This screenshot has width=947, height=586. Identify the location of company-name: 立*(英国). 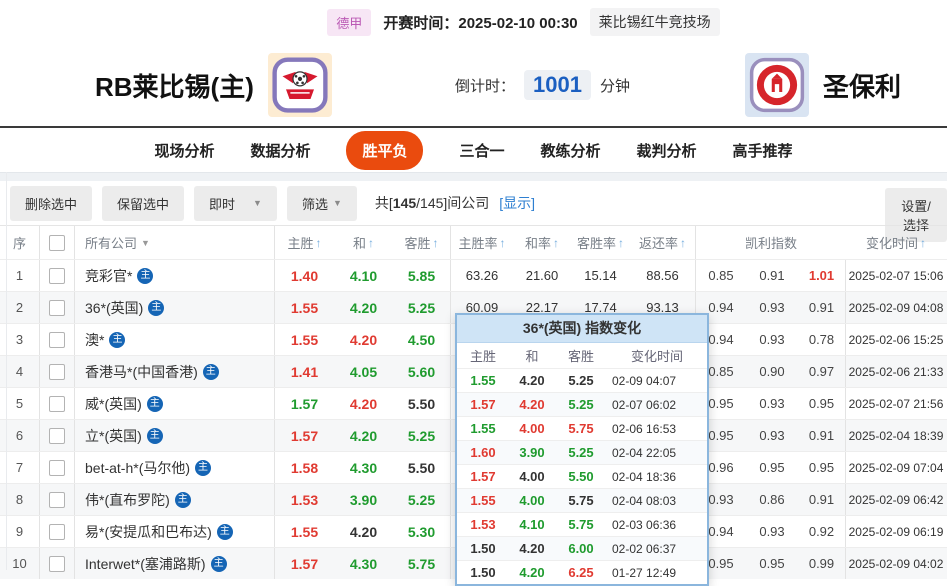
(113, 436).